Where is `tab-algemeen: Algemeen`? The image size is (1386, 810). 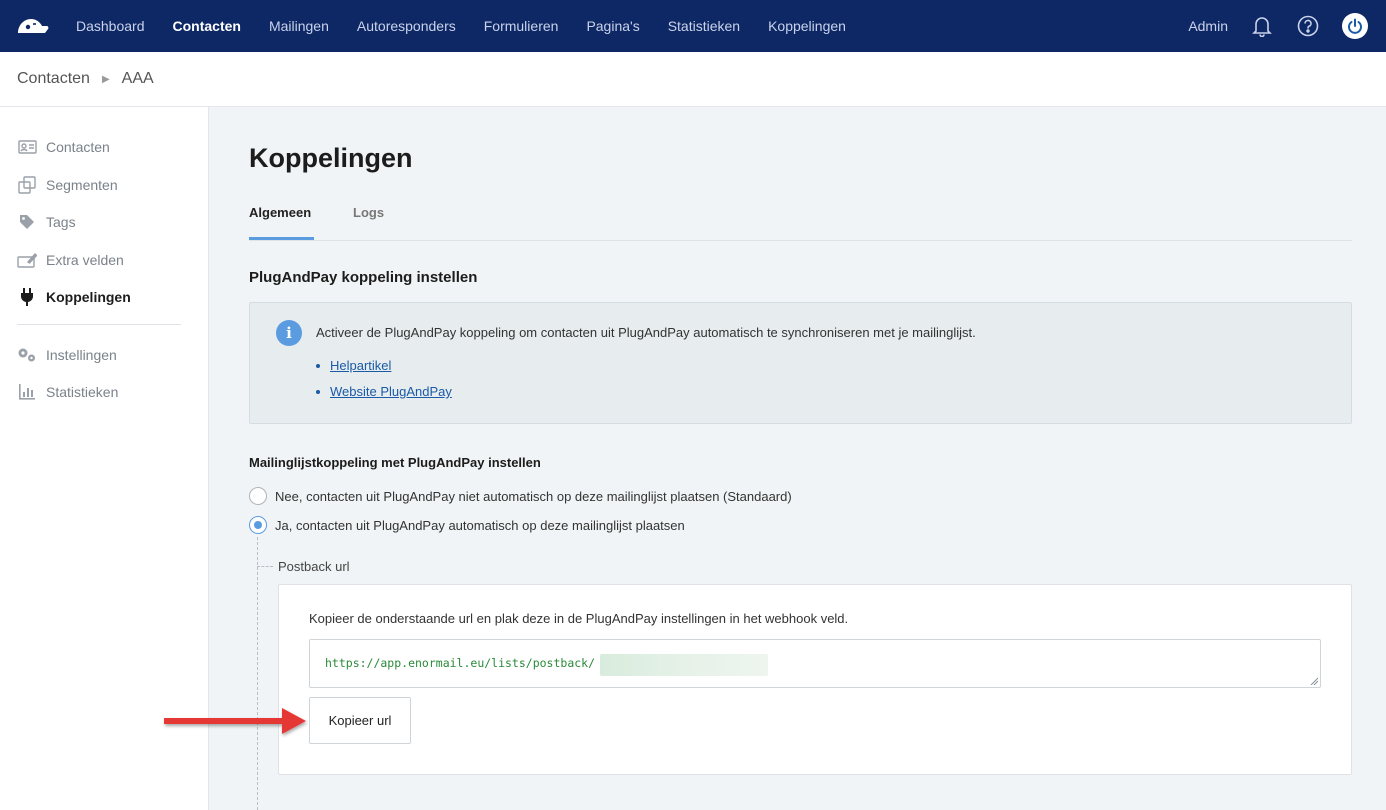
tab-algemeen: Algemeen is located at coordinates (281, 222).